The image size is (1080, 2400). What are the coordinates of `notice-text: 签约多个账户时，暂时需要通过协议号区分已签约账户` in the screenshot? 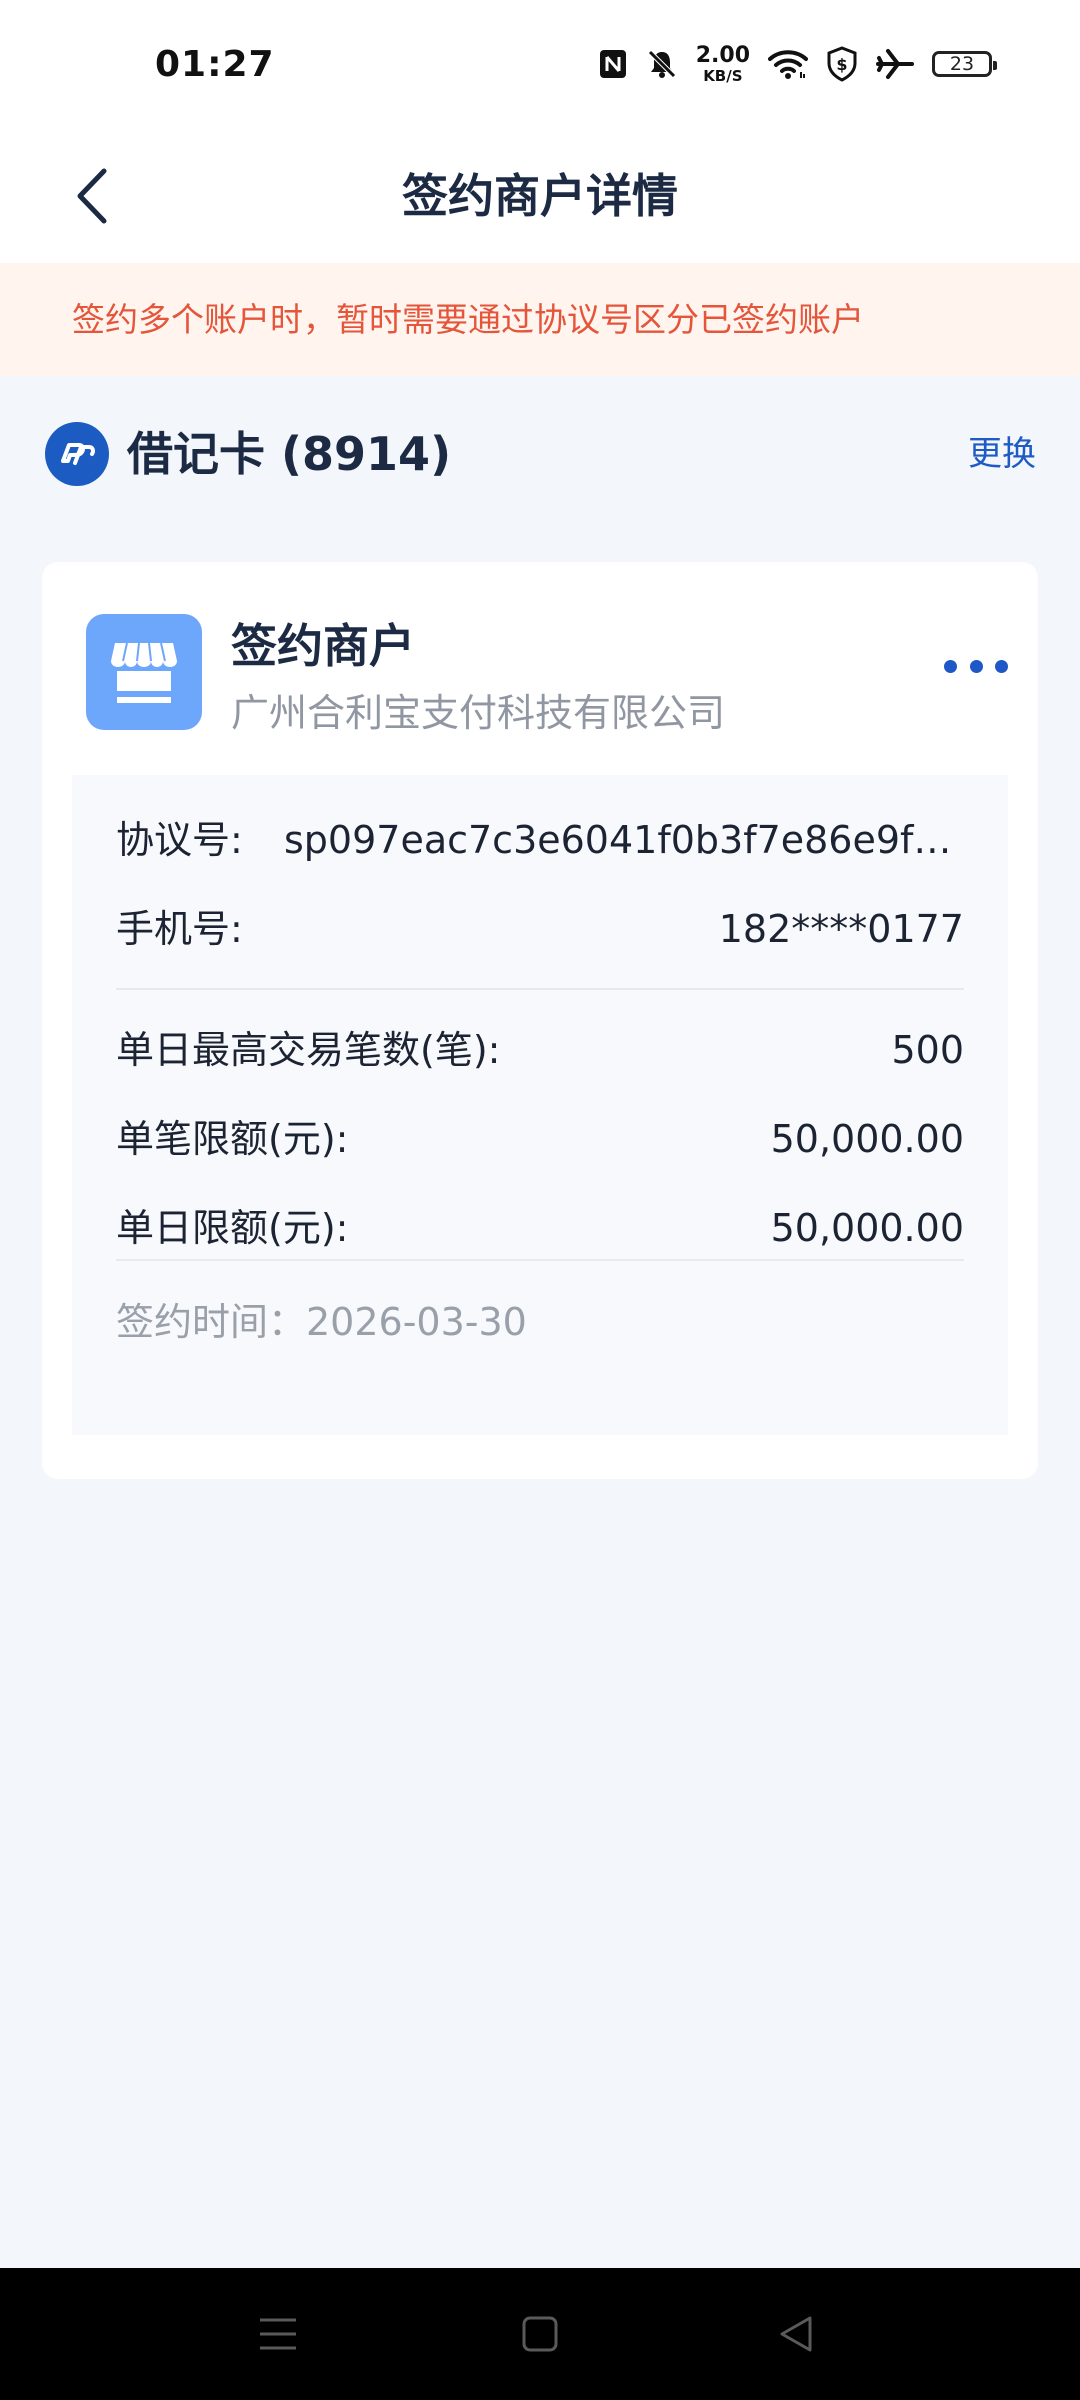 It's located at (468, 319).